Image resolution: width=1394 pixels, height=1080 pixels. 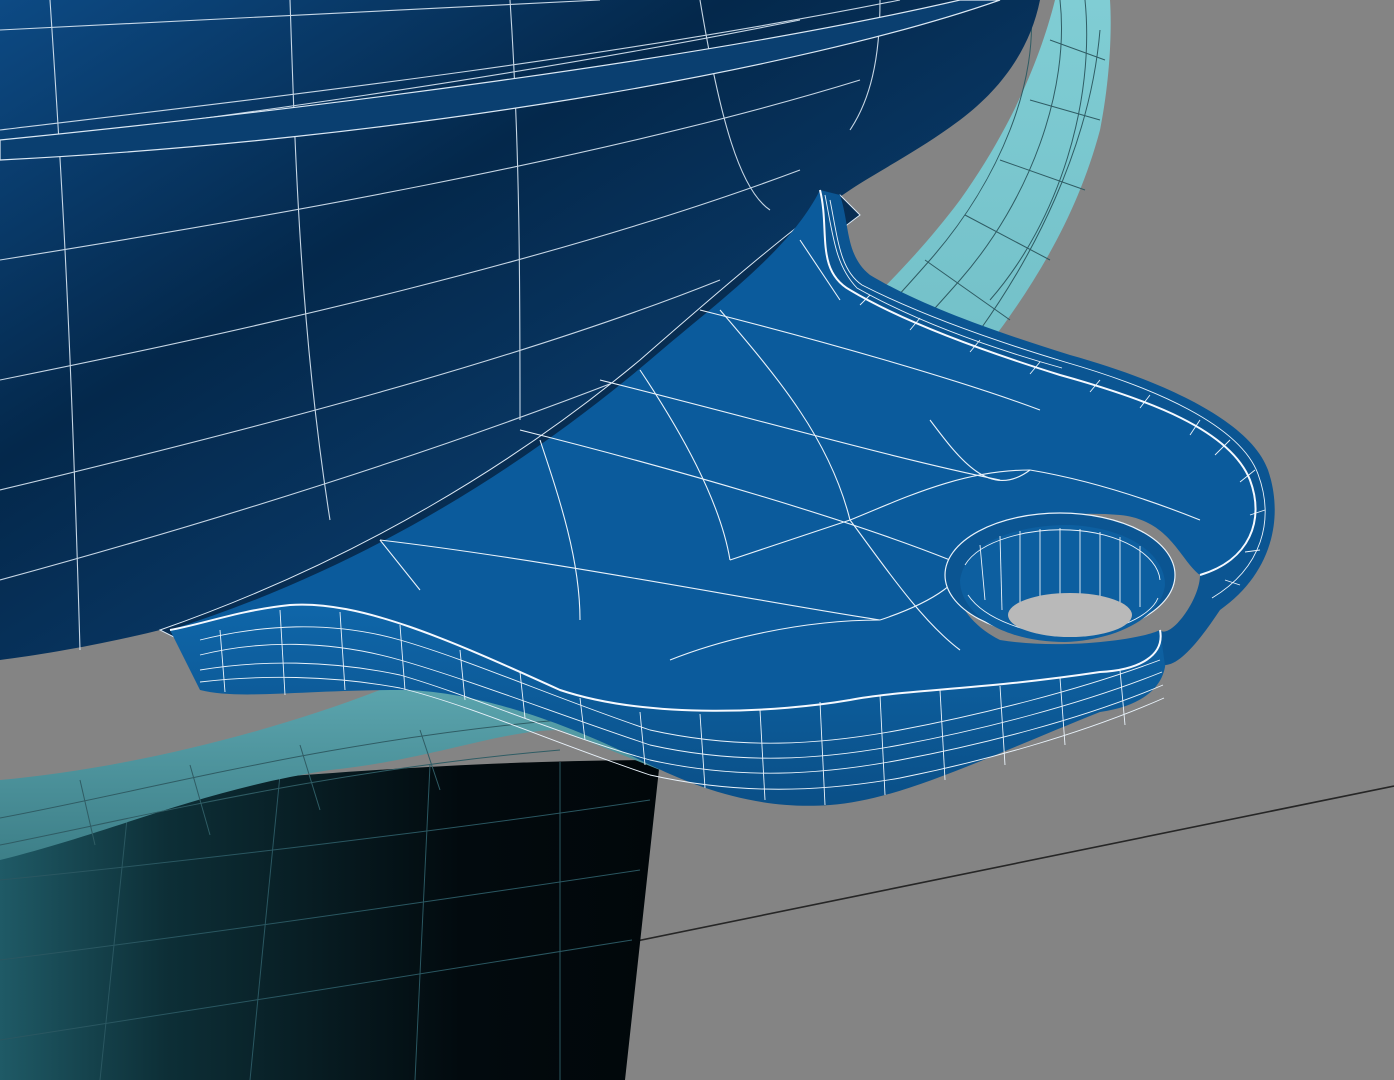 What do you see at coordinates (1007, 865) in the screenshot?
I see `grid-line` at bounding box center [1007, 865].